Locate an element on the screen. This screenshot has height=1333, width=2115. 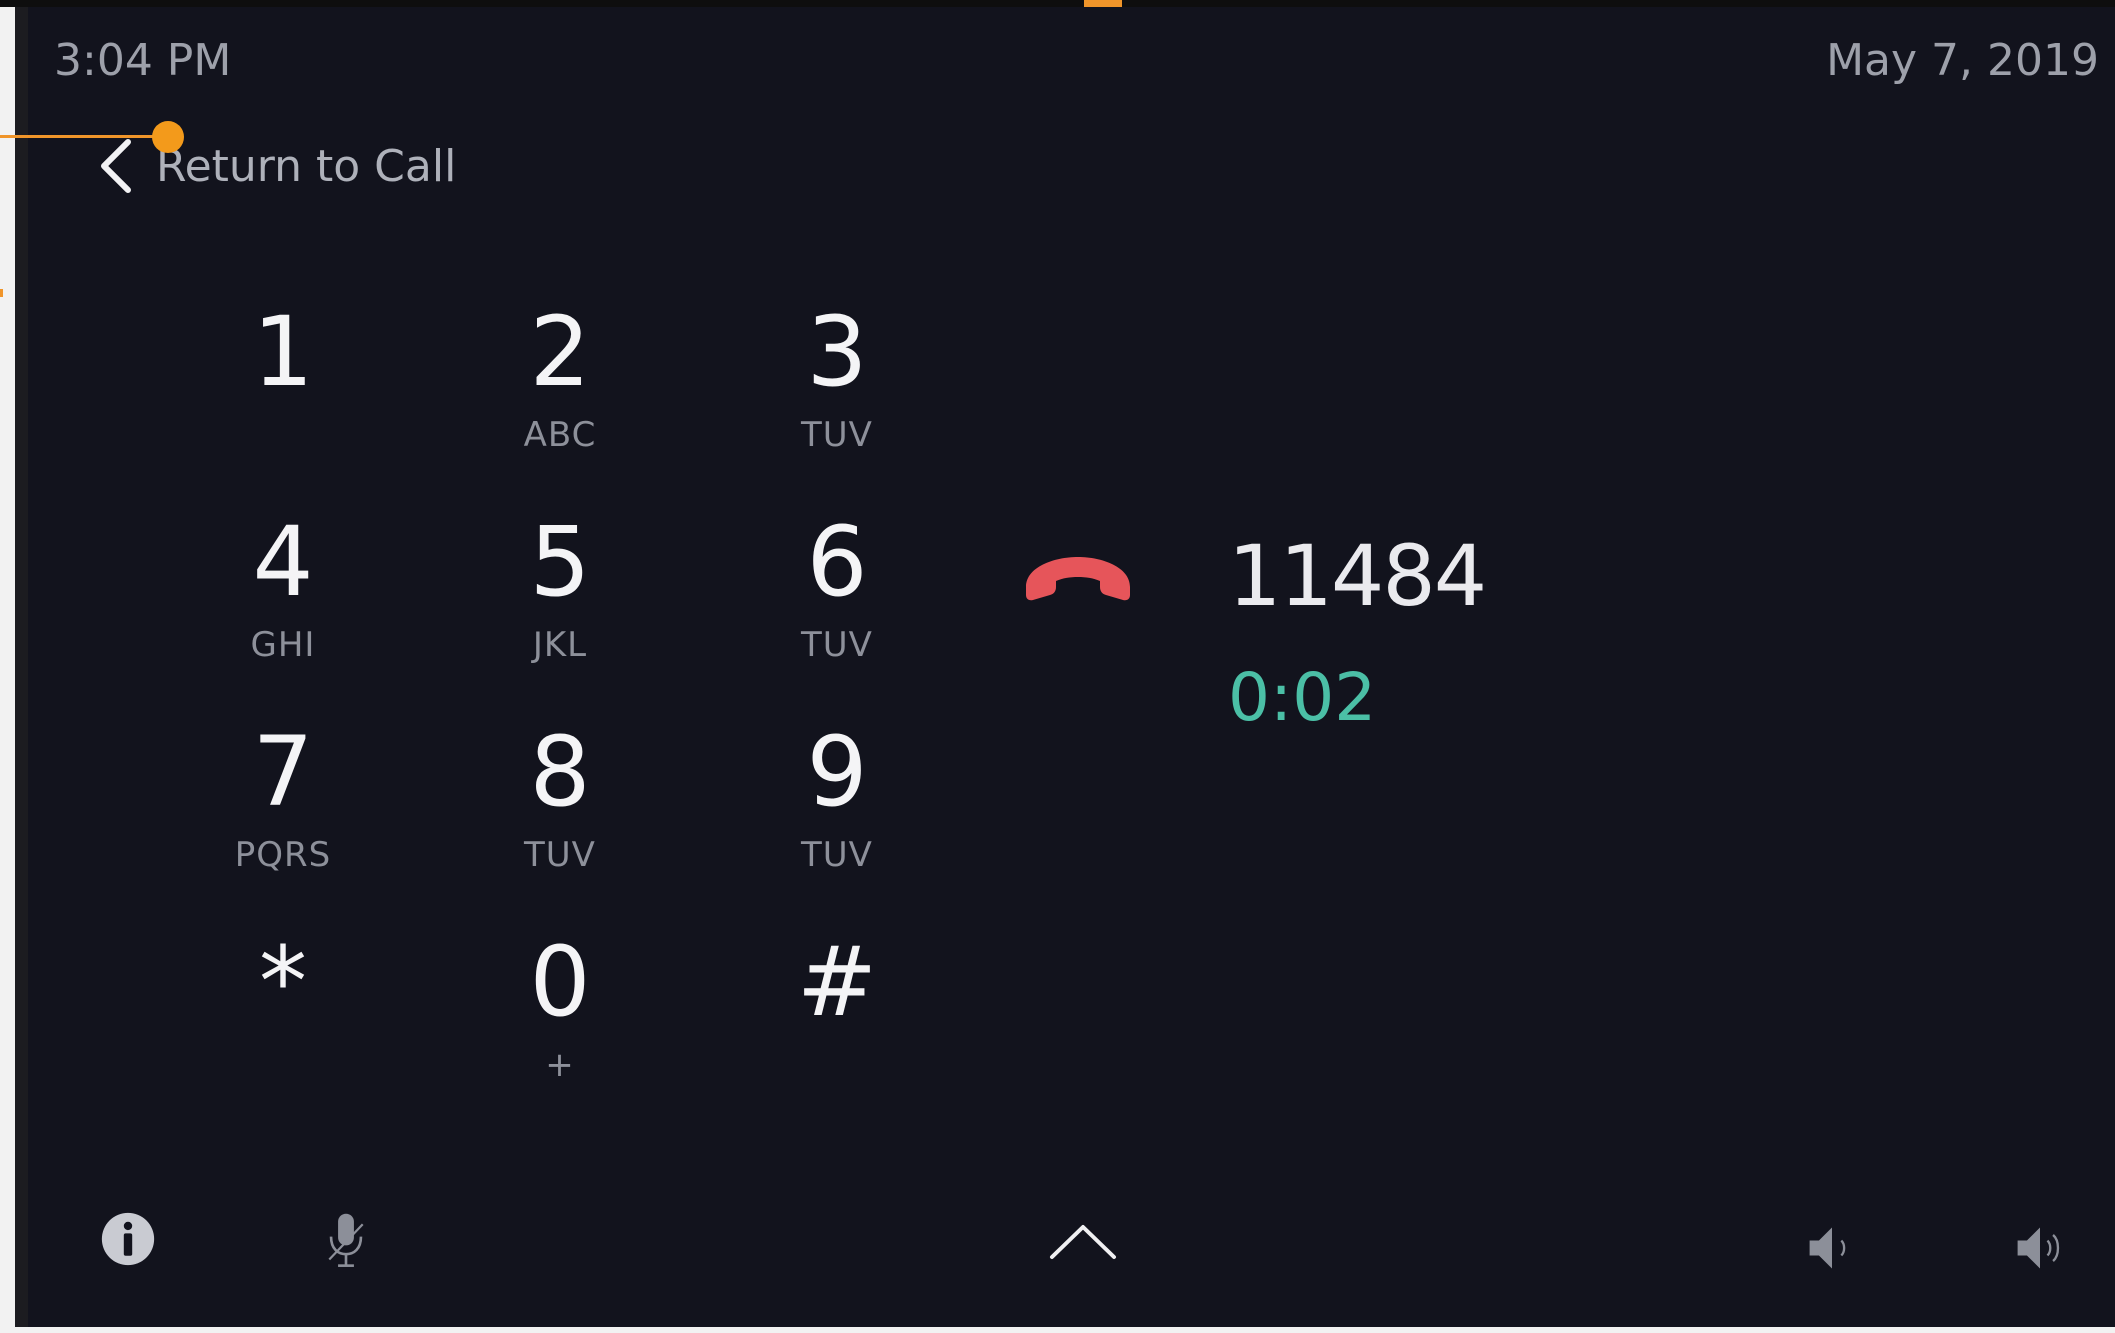
key-5: 5 JKL is located at coordinates (560, 597).